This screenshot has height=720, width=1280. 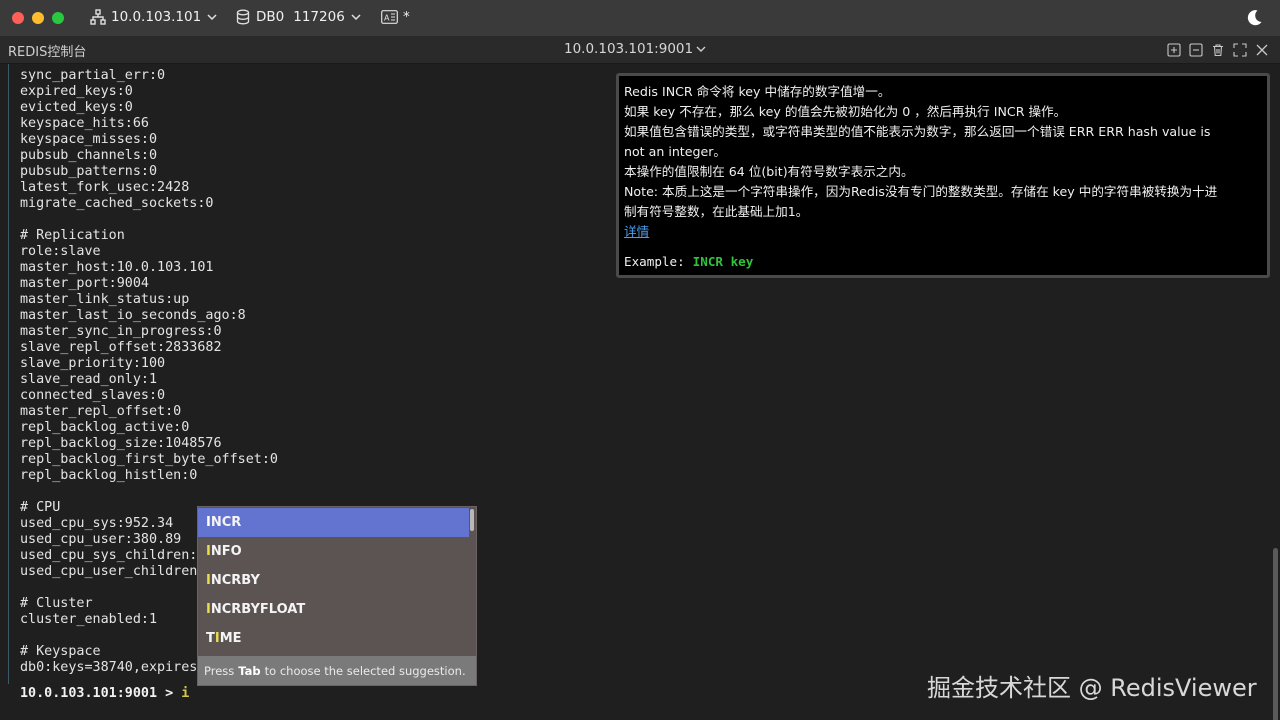 I want to click on output-line: slave_repl_offset:2833682, so click(x=121, y=347).